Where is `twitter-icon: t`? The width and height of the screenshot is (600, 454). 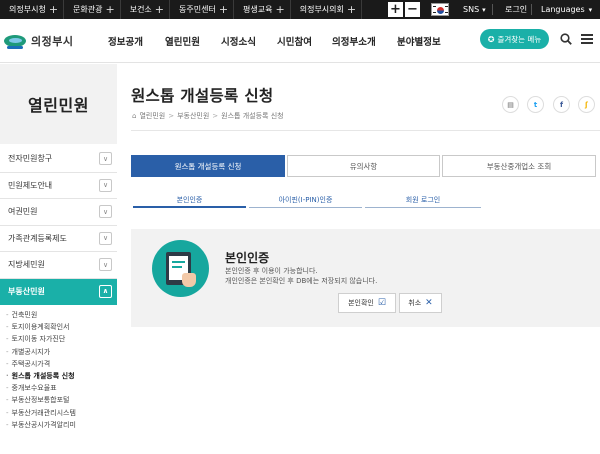
twitter-icon: t is located at coordinates (535, 104).